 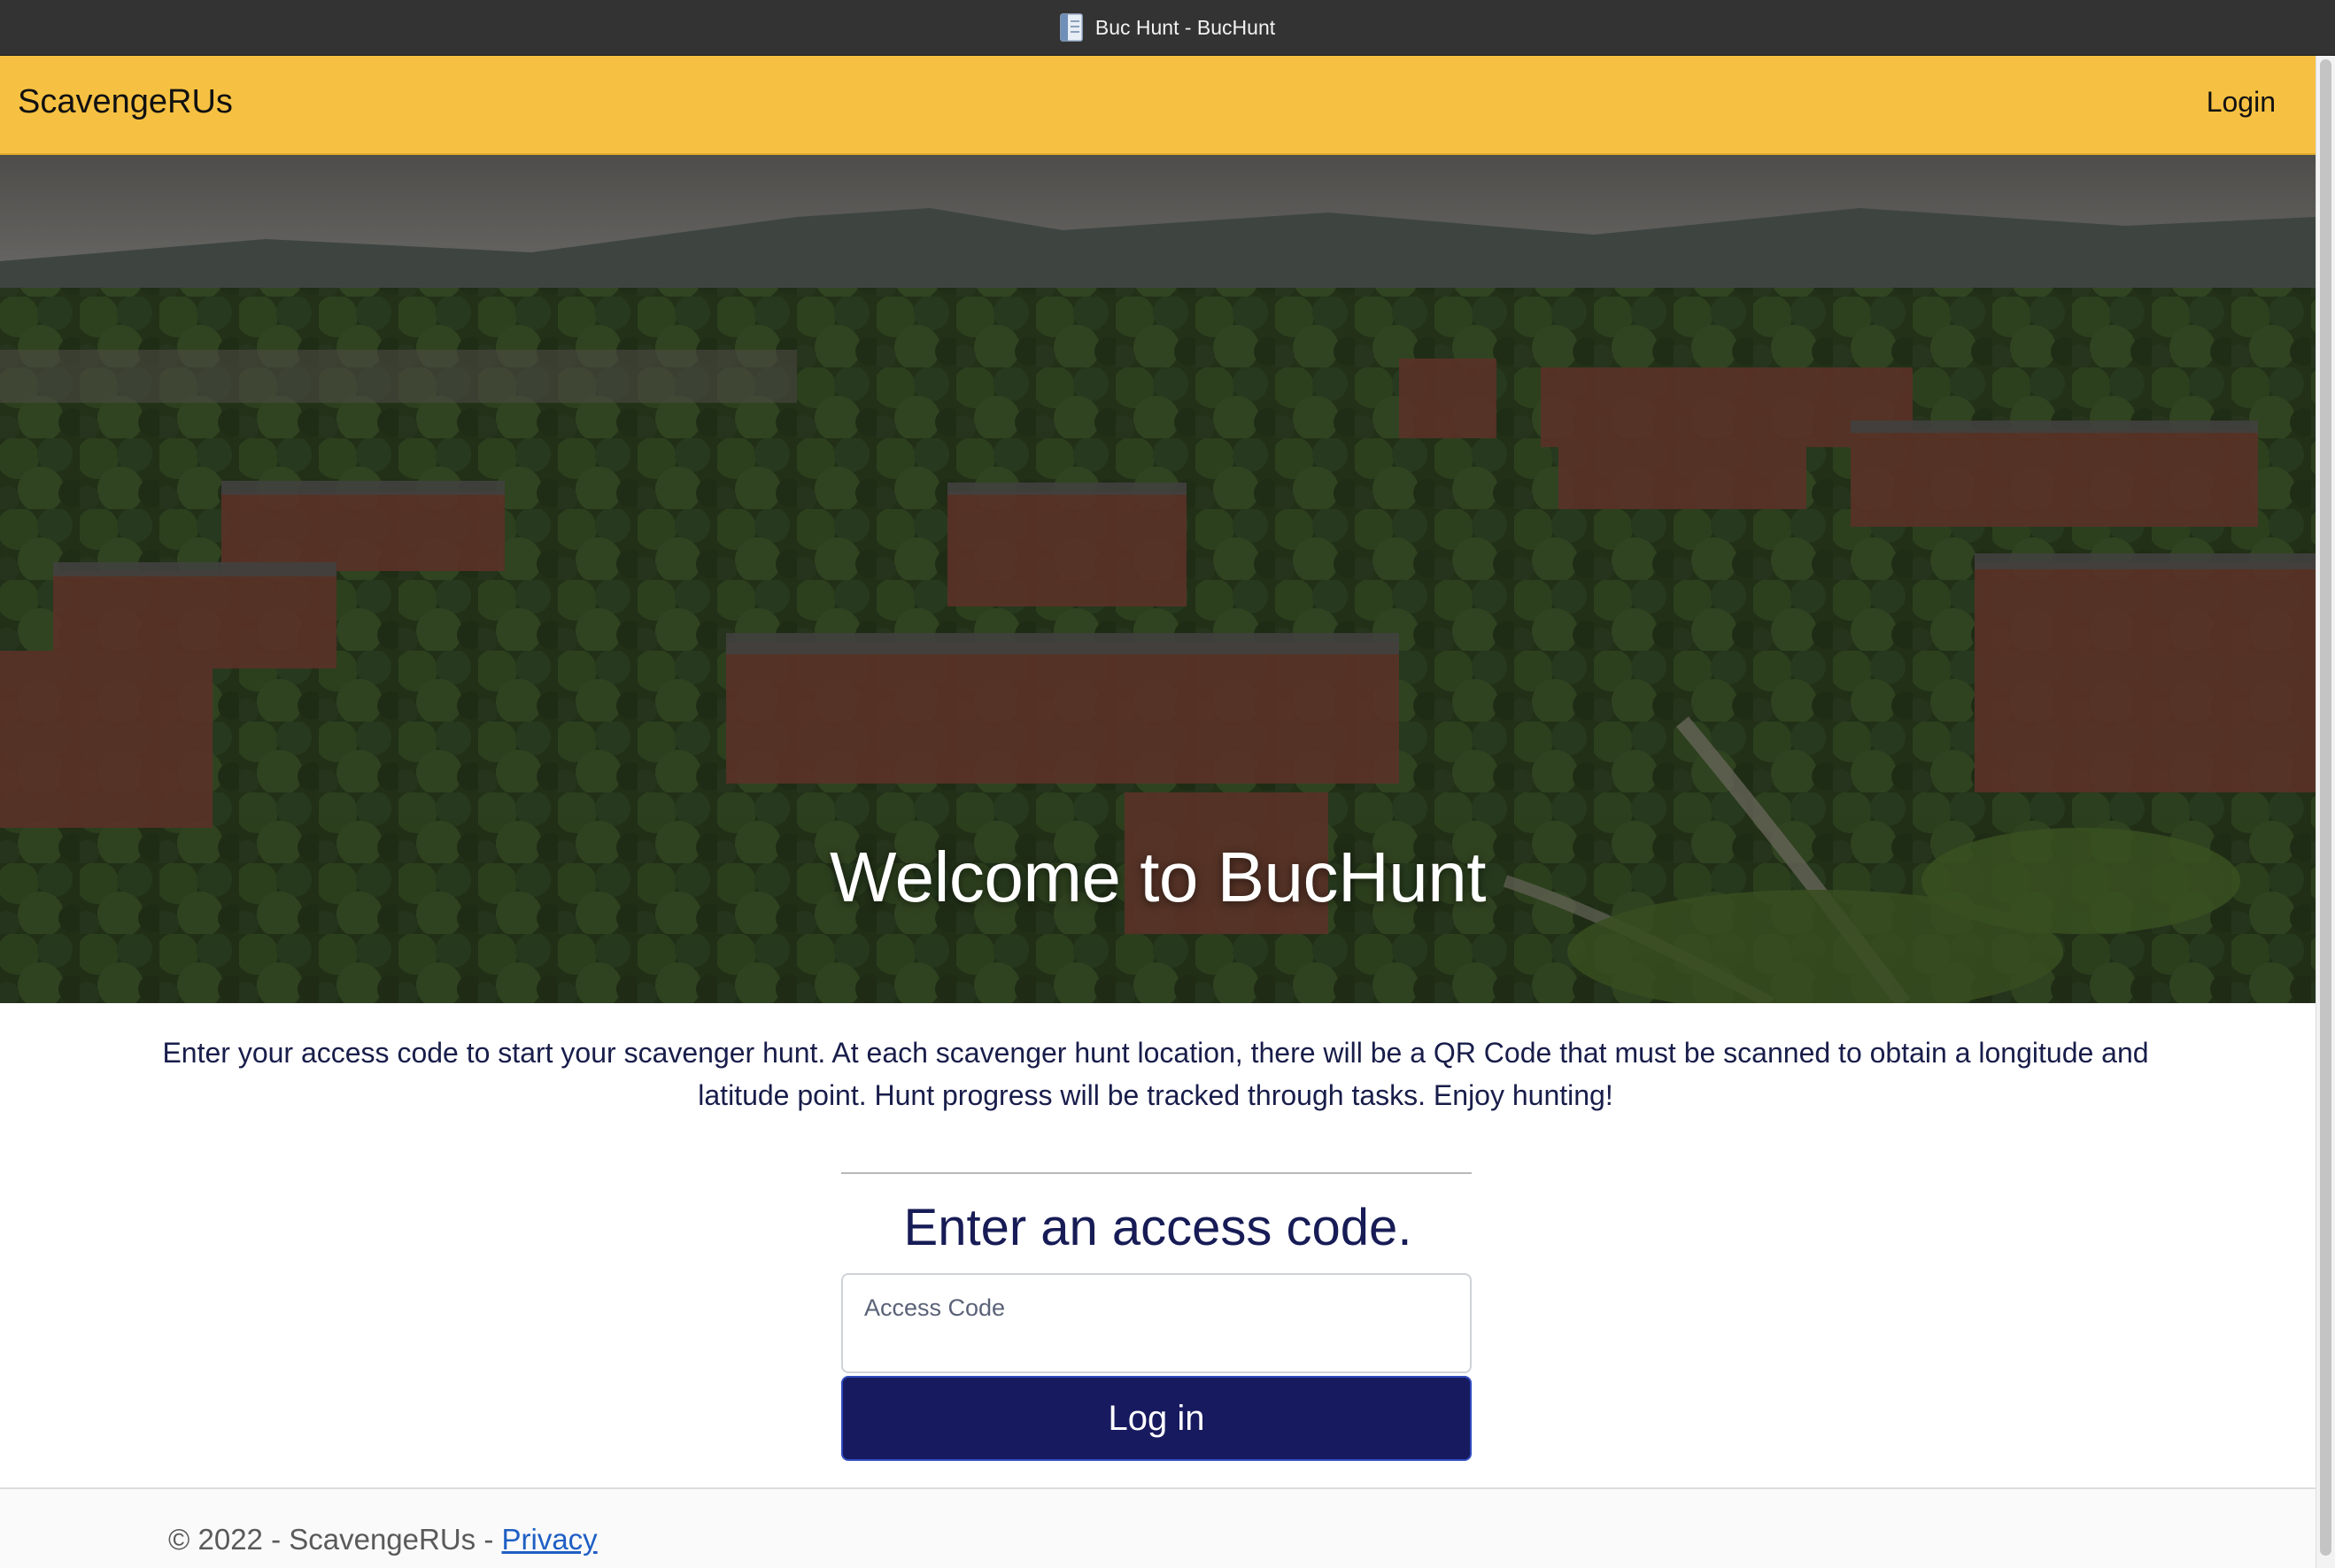 What do you see at coordinates (550, 1540) in the screenshot?
I see `privacy-link: Privacy` at bounding box center [550, 1540].